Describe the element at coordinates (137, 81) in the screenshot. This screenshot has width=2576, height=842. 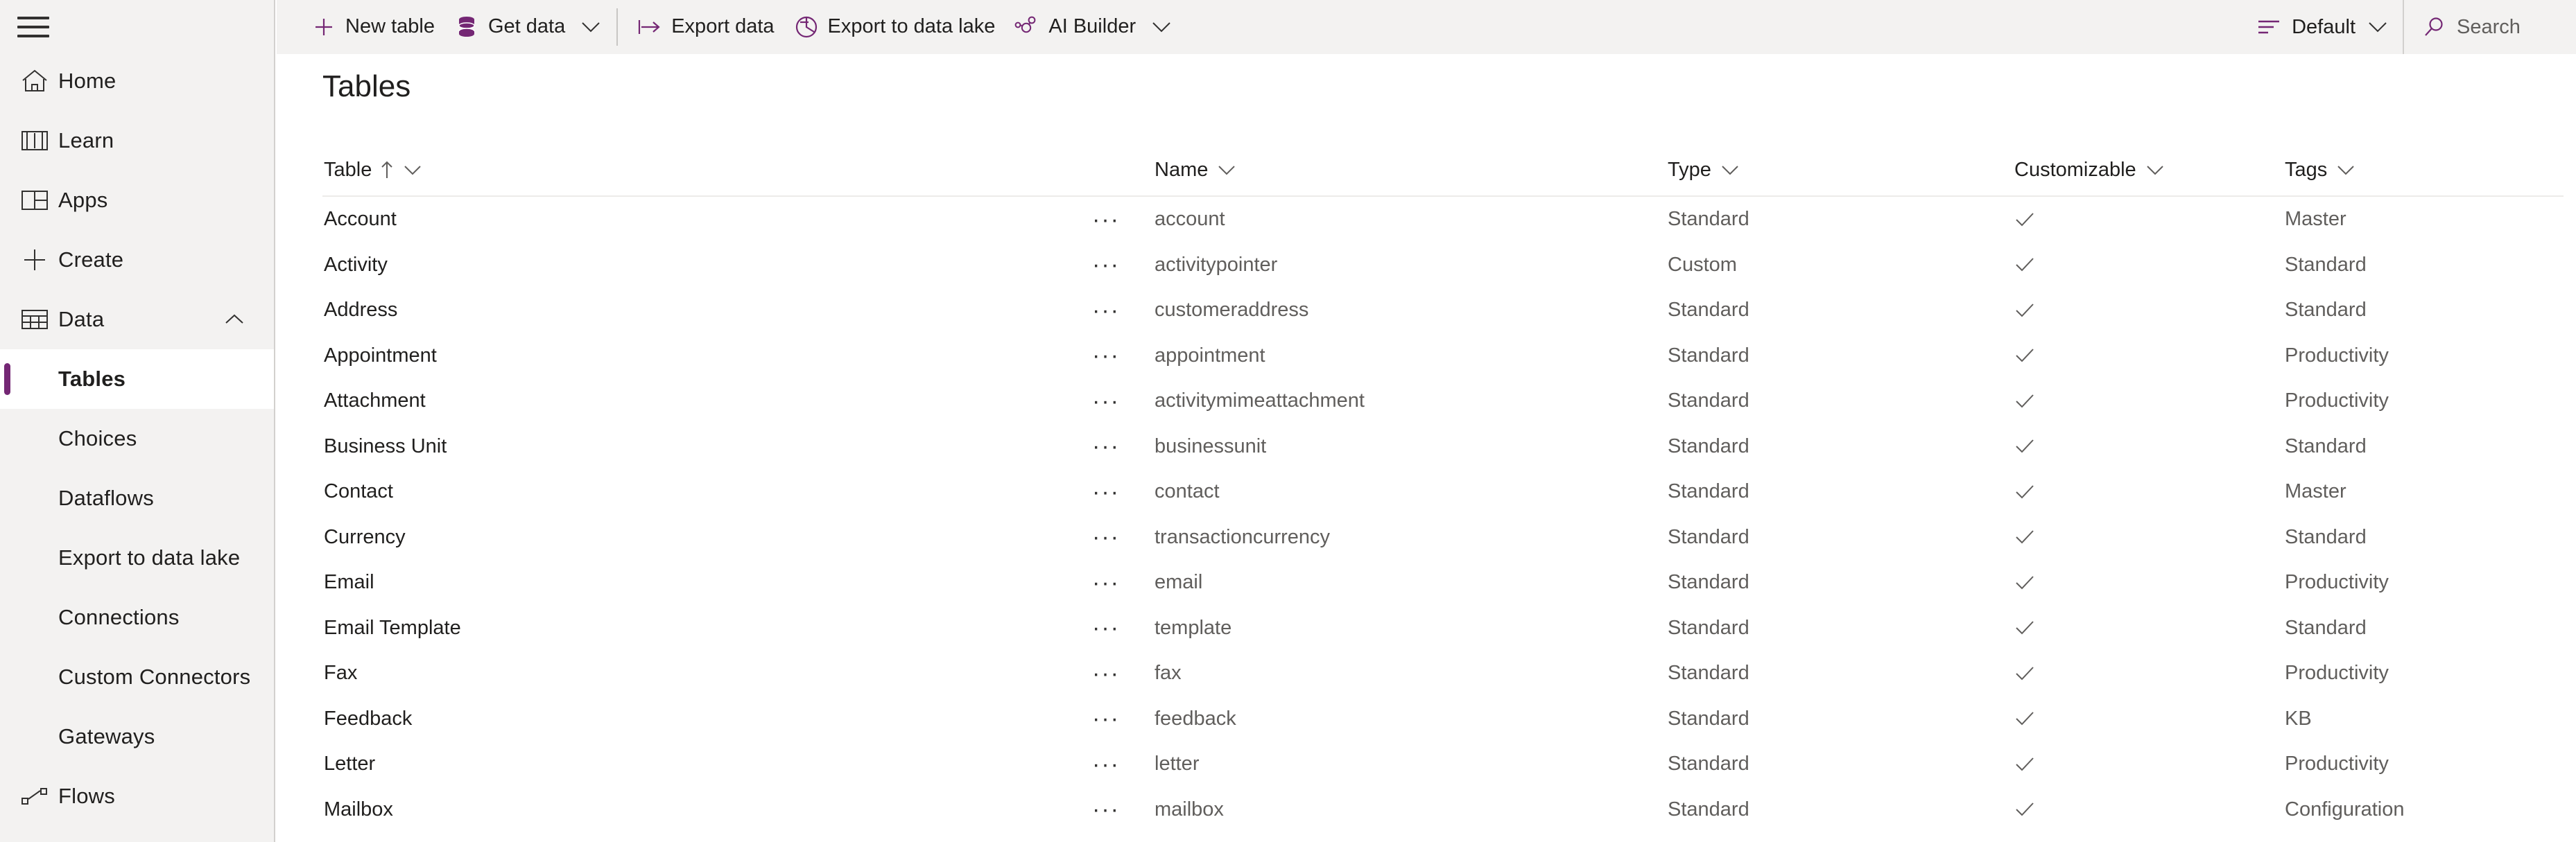
I see `sidebar-item-home: Home` at that location.